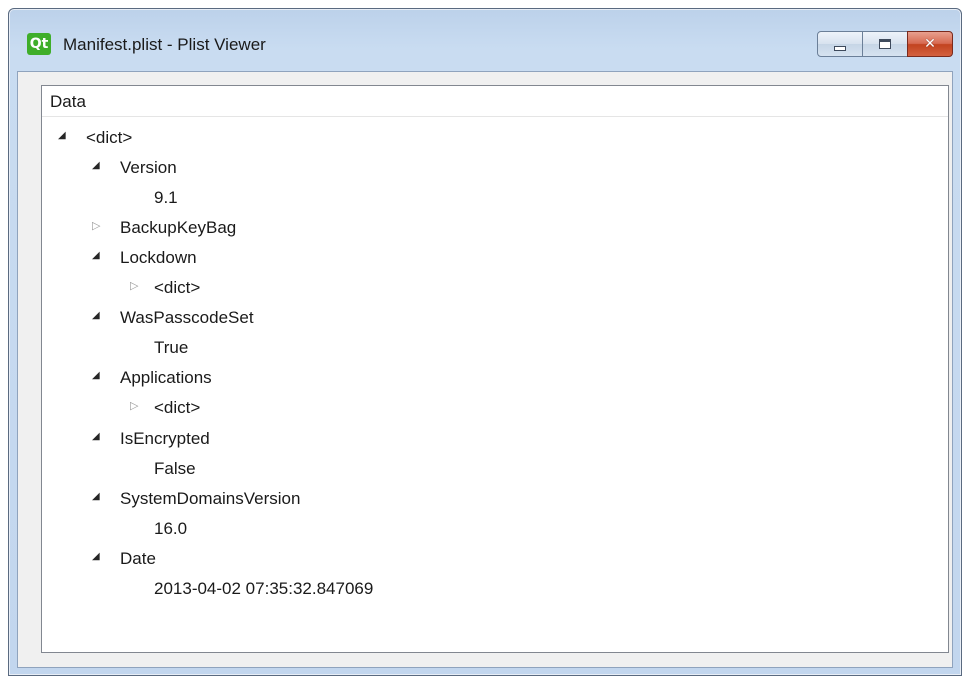 Image resolution: width=972 pixels, height=683 pixels. I want to click on tree-item-label: False, so click(175, 468).